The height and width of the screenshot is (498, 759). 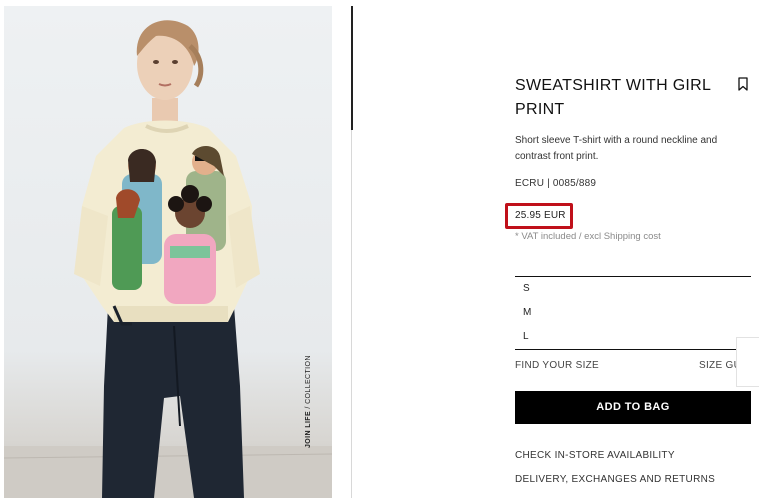 What do you see at coordinates (623, 313) in the screenshot?
I see `size-option-m: M` at bounding box center [623, 313].